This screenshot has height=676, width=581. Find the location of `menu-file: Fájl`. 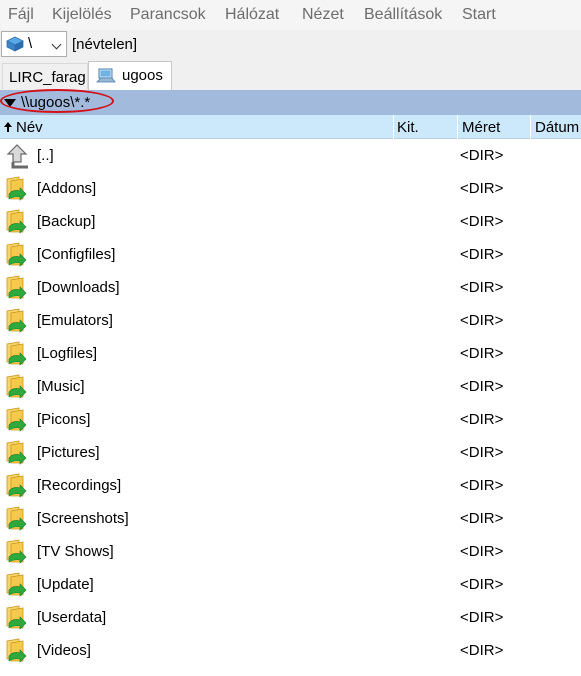

menu-file: Fájl is located at coordinates (21, 15).